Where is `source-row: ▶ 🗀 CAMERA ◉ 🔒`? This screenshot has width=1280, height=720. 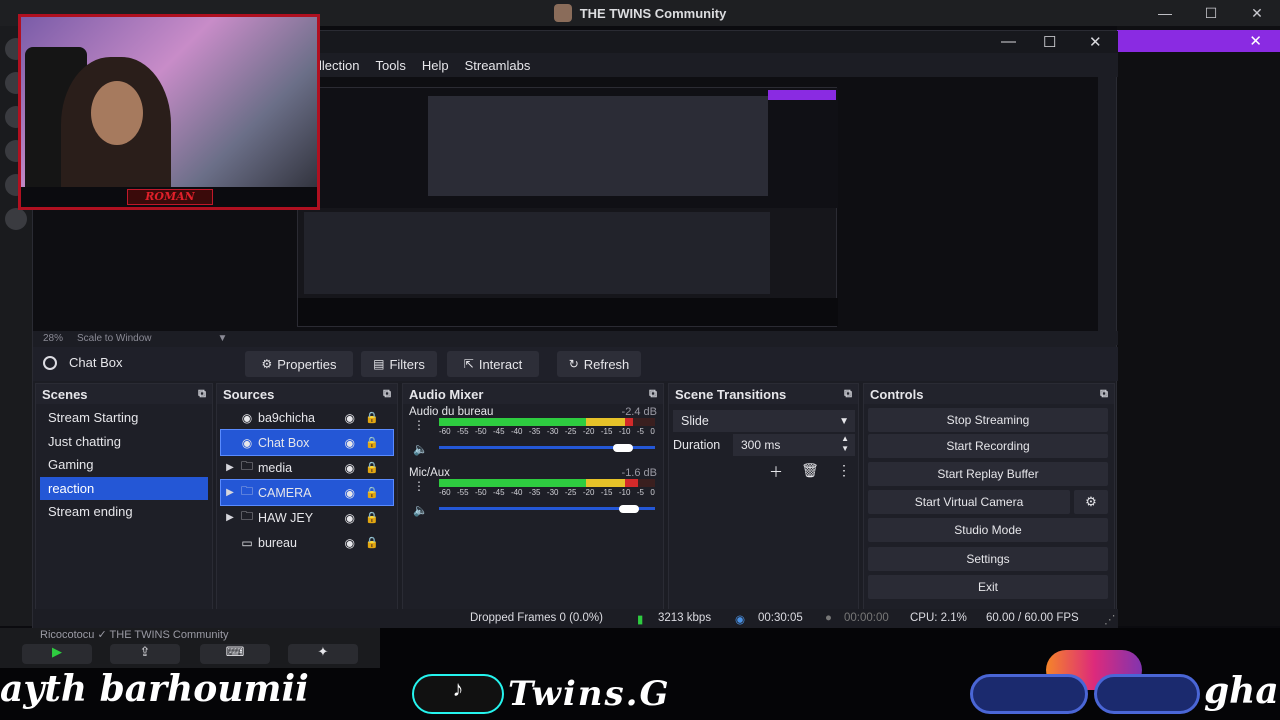
source-row: ▶ 🗀 CAMERA ◉ 🔒 is located at coordinates (307, 492).